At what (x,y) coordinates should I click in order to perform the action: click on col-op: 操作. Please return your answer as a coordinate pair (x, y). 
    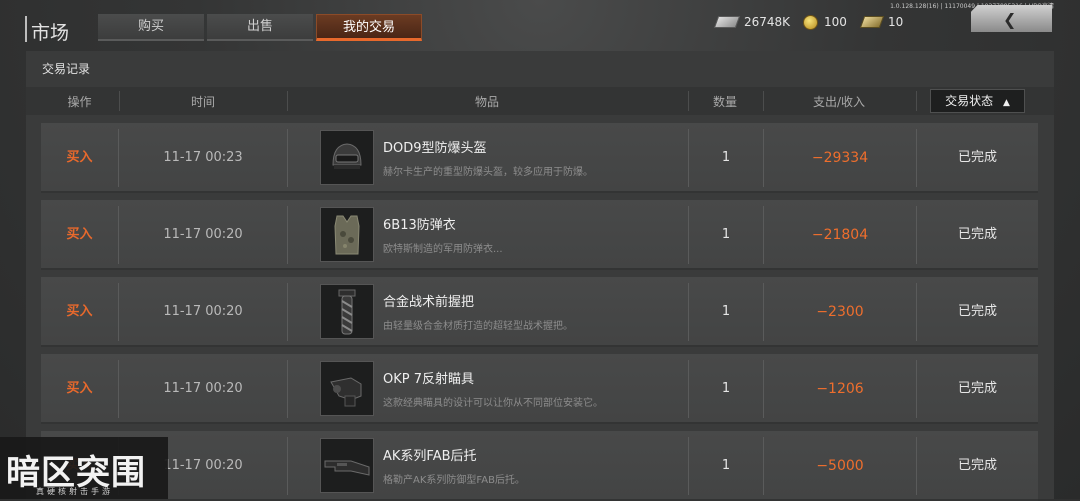
    Looking at the image, I should click on (79, 102).